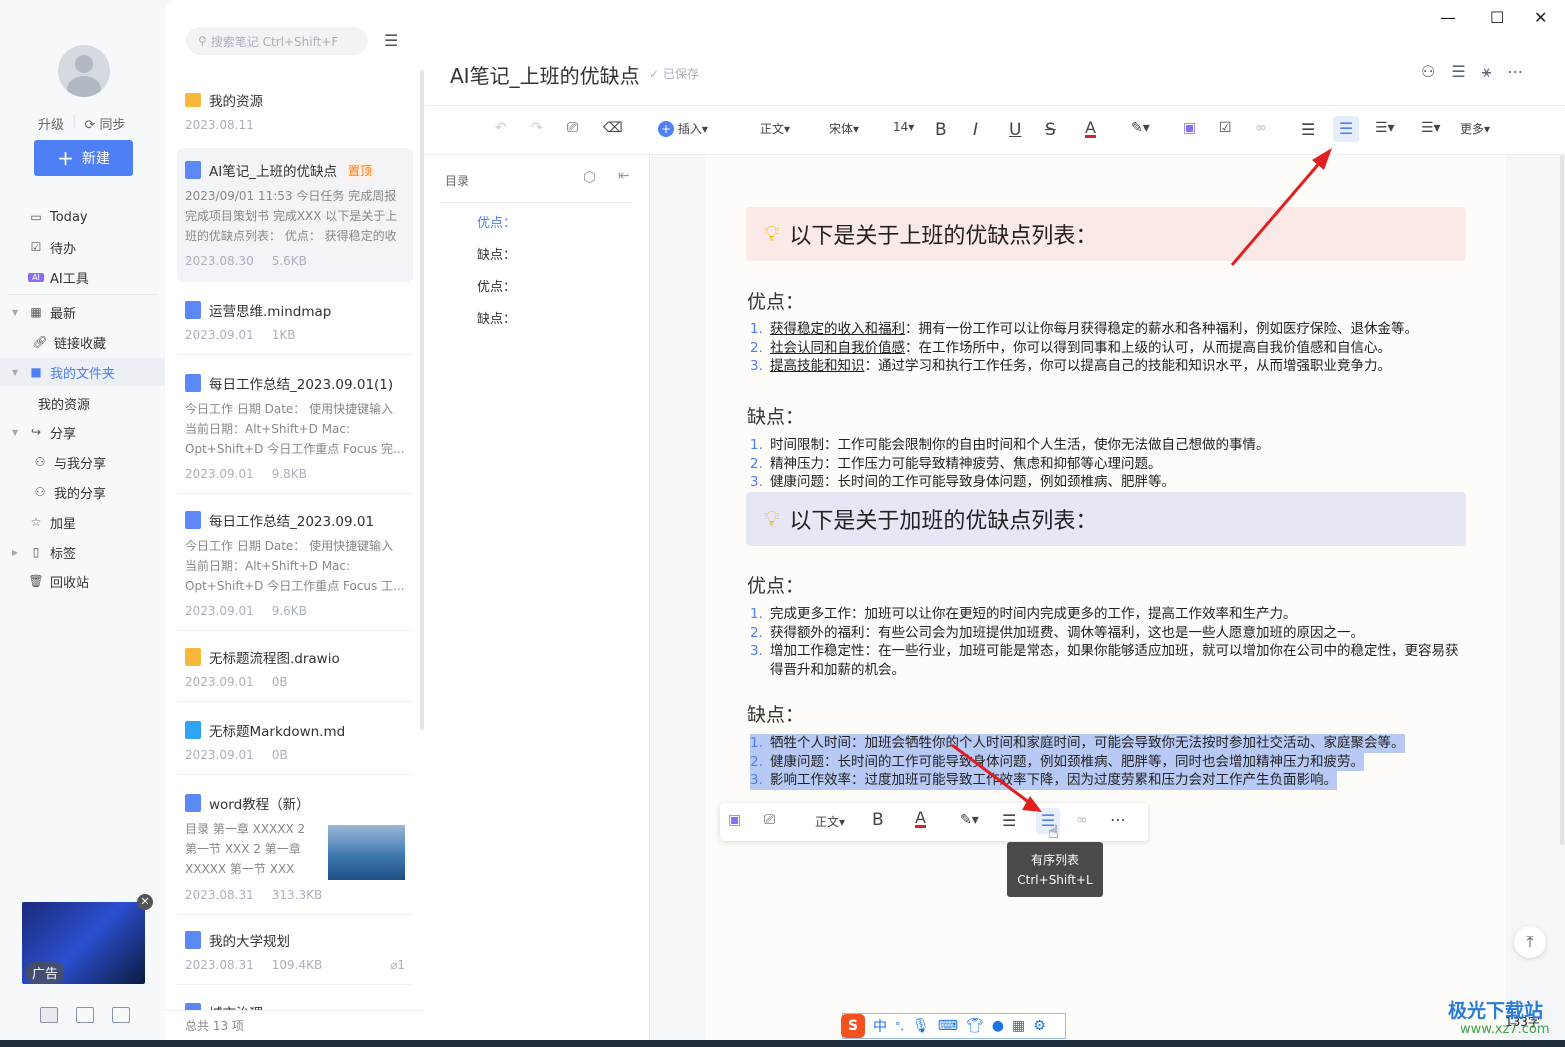 Image resolution: width=1565 pixels, height=1047 pixels. What do you see at coordinates (1018, 1026) in the screenshot?
I see `apps-icon: ▦` at bounding box center [1018, 1026].